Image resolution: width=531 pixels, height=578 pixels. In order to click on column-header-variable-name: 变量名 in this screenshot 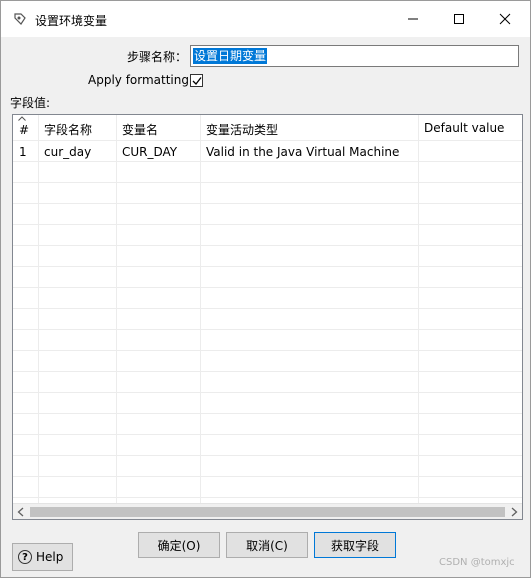, I will do `click(140, 129)`.